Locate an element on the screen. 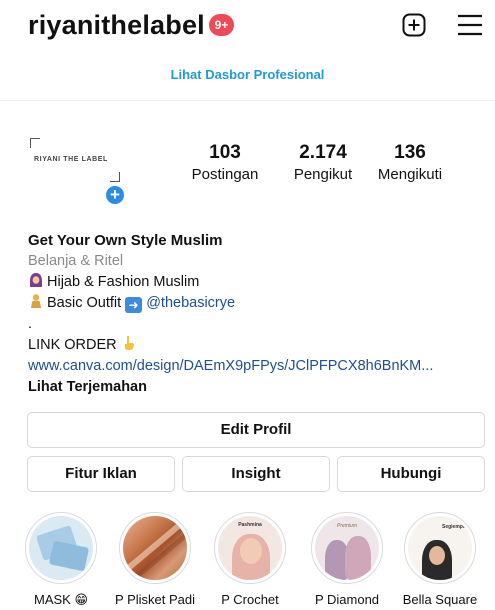 The image size is (495, 610). divider is located at coordinates (247, 100).